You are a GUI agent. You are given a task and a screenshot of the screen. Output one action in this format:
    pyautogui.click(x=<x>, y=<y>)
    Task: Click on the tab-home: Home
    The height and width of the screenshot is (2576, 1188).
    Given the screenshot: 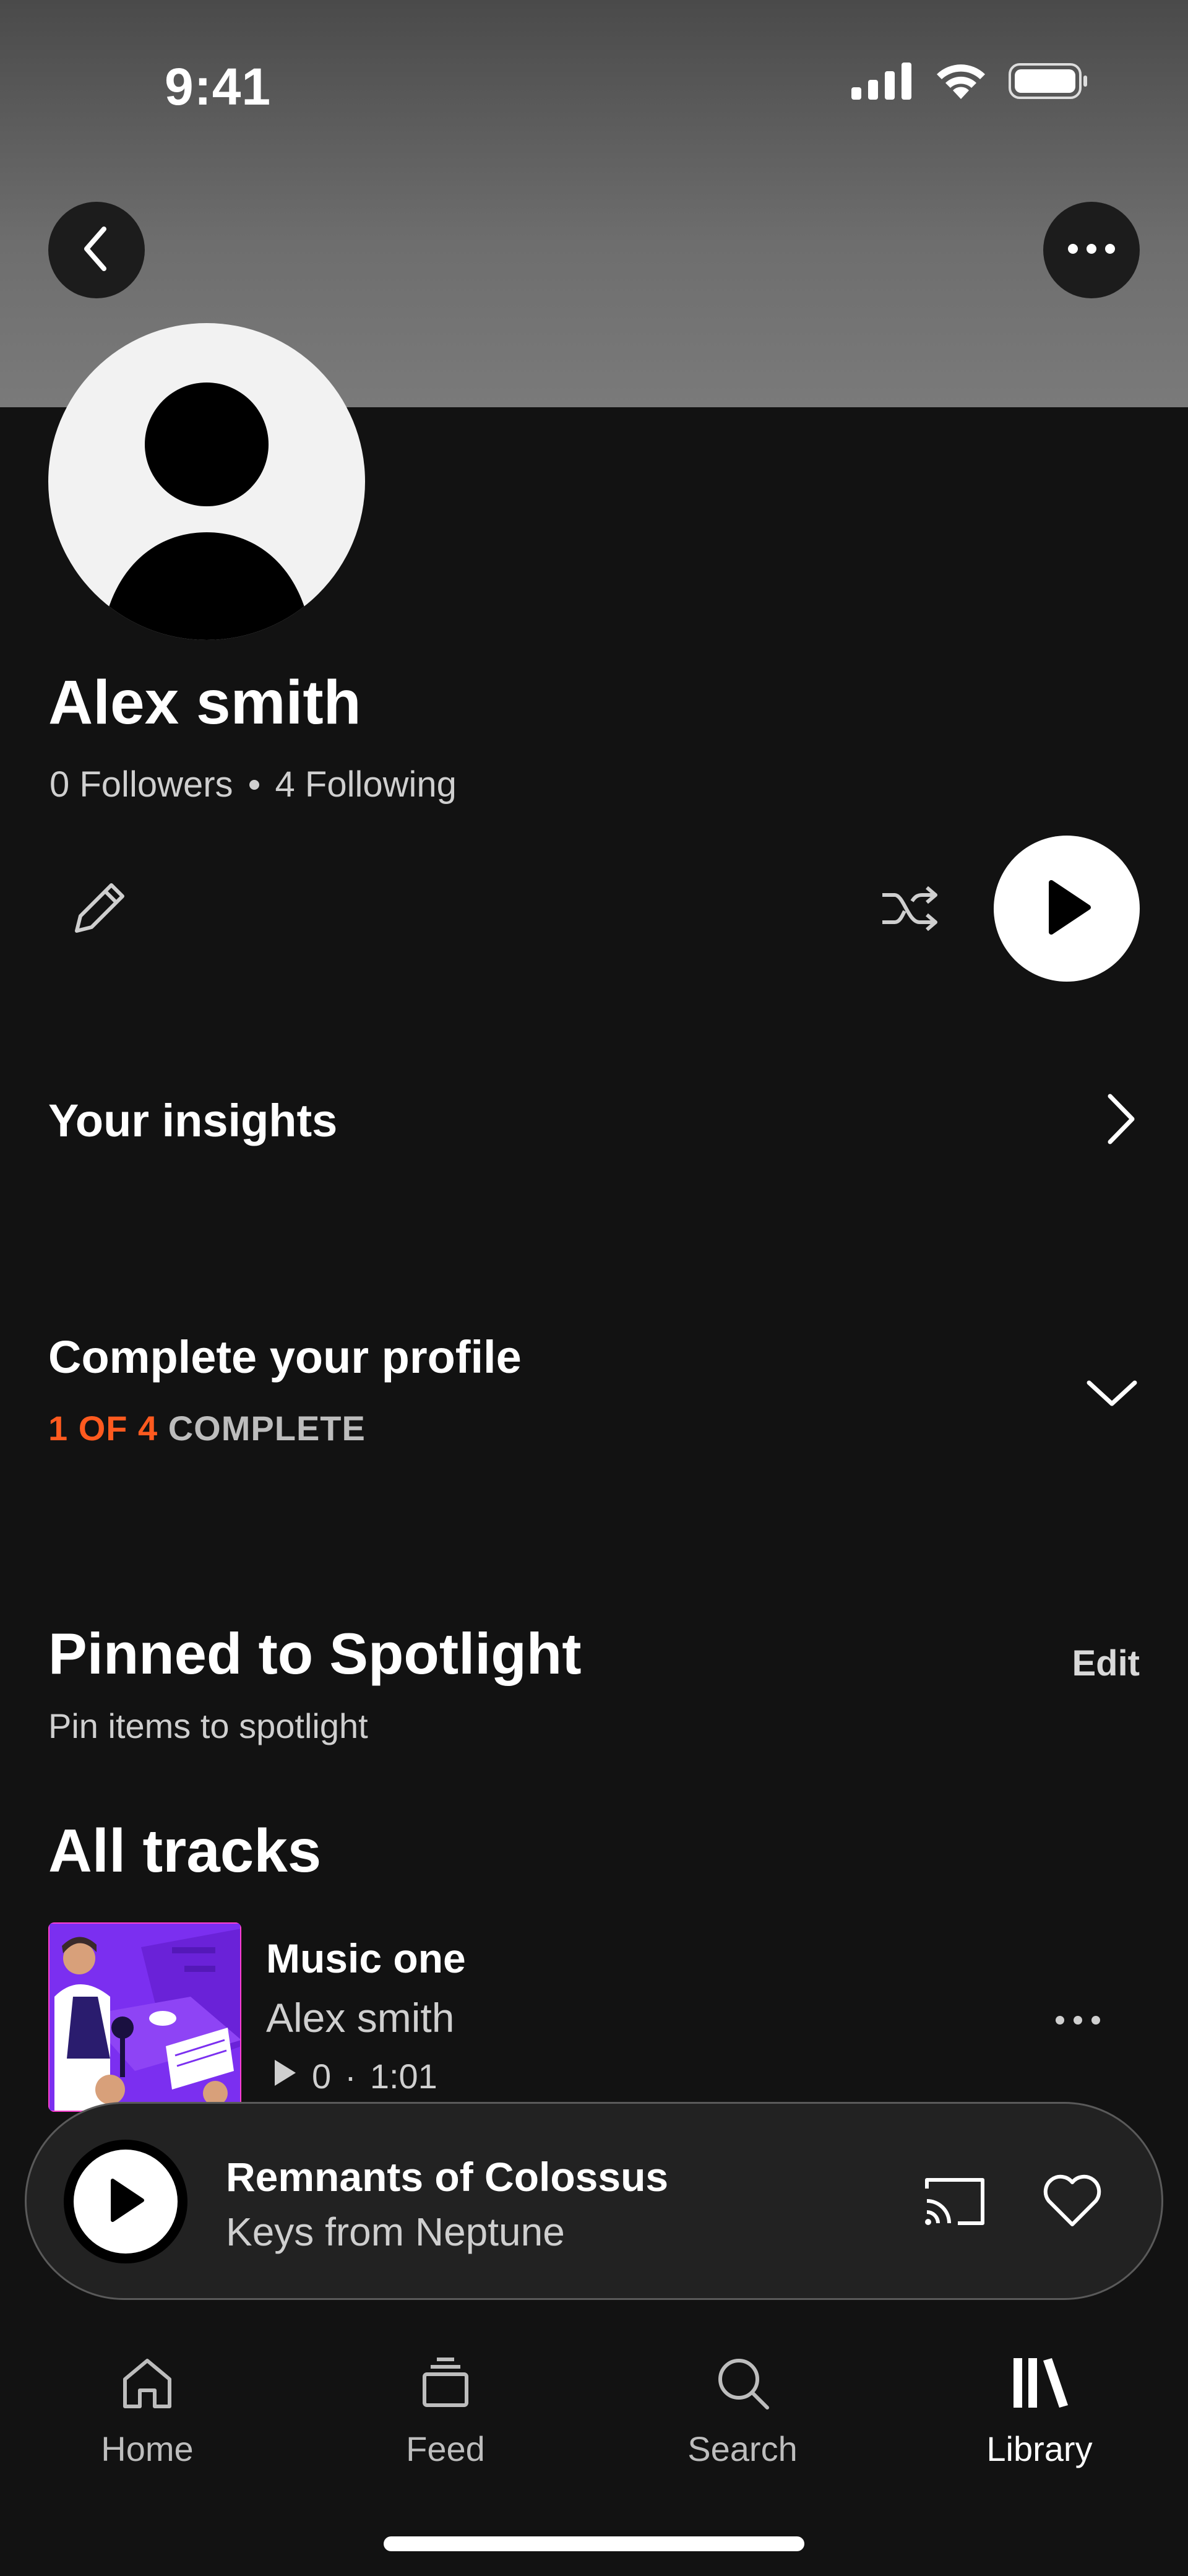 What is the action you would take?
    pyautogui.click(x=147, y=2420)
    